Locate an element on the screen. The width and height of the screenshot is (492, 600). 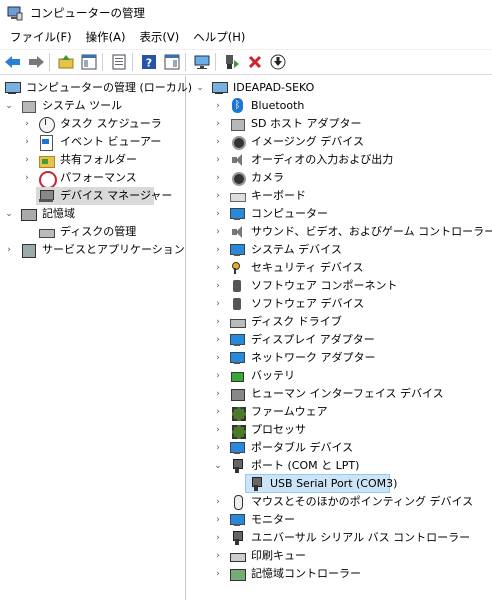
update-driver-icon is located at coordinates (232, 62).